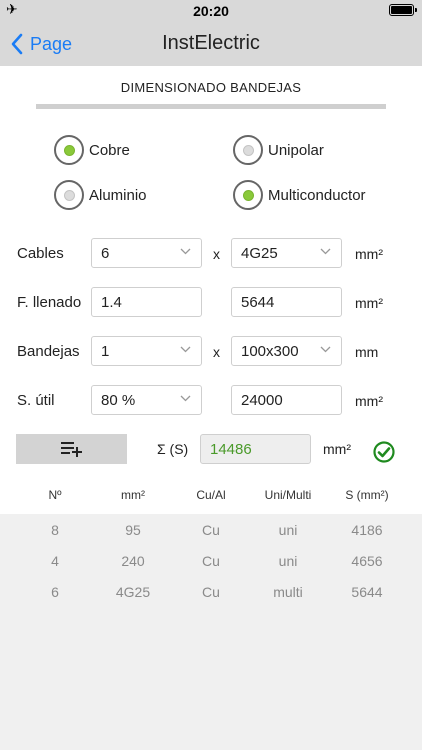 Image resolution: width=422 pixels, height=750 pixels. Describe the element at coordinates (369, 303) in the screenshot. I see `llenado-unit: mm²` at that location.